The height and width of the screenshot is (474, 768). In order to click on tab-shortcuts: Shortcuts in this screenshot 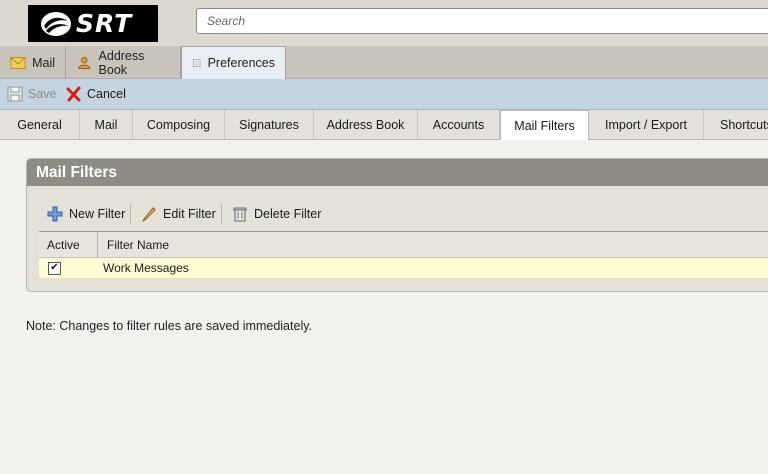, I will do `click(736, 124)`.